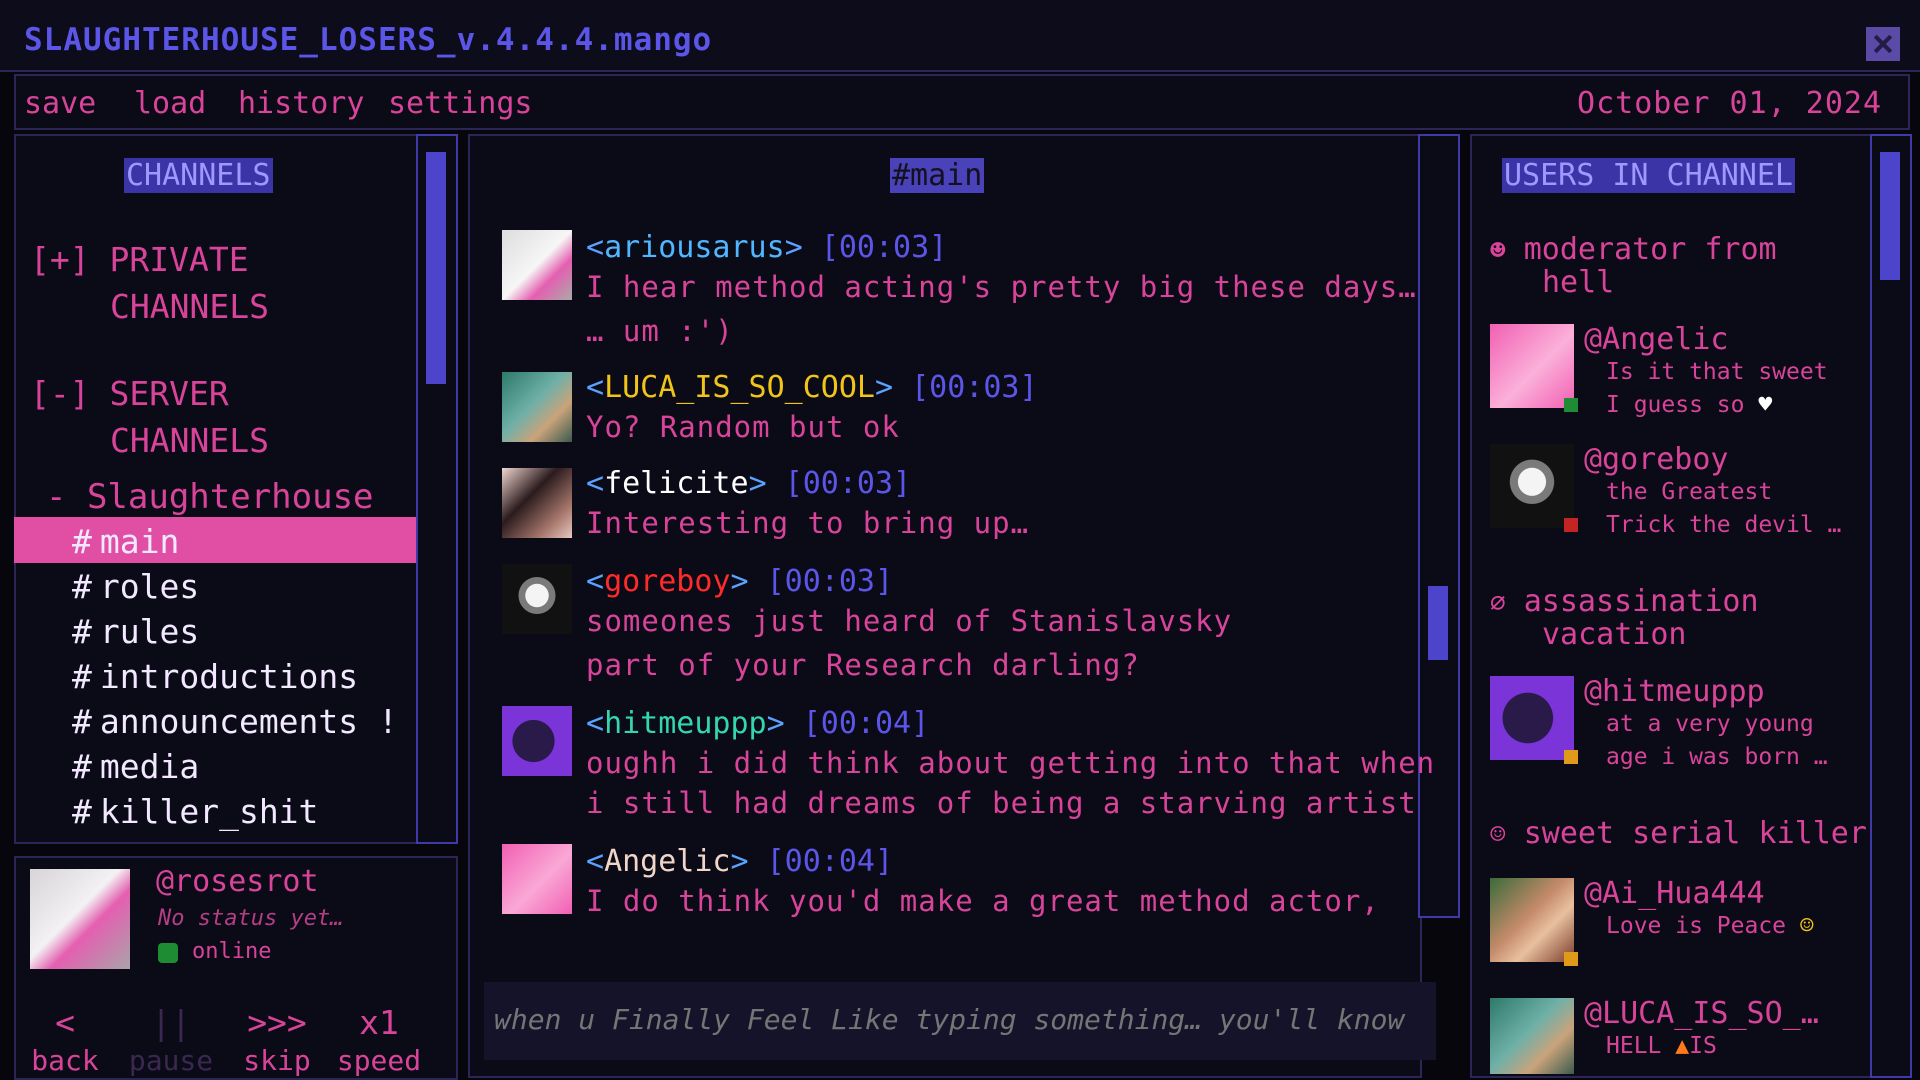  Describe the element at coordinates (170, 103) in the screenshot. I see `menu-load: load` at that location.